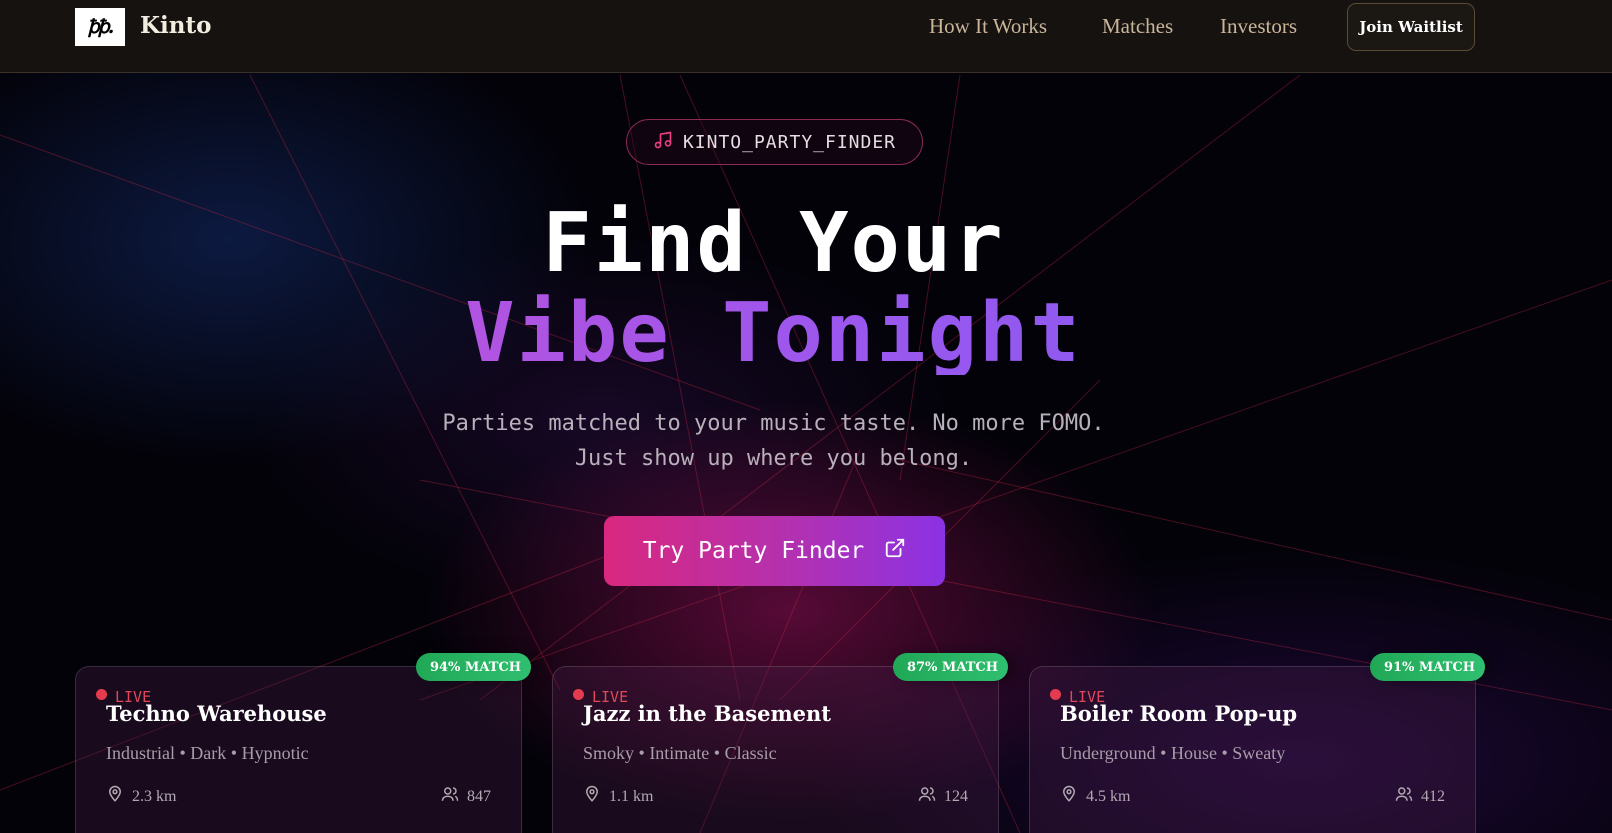 Image resolution: width=1612 pixels, height=833 pixels. I want to click on distance-info: 2.3 km, so click(141, 796).